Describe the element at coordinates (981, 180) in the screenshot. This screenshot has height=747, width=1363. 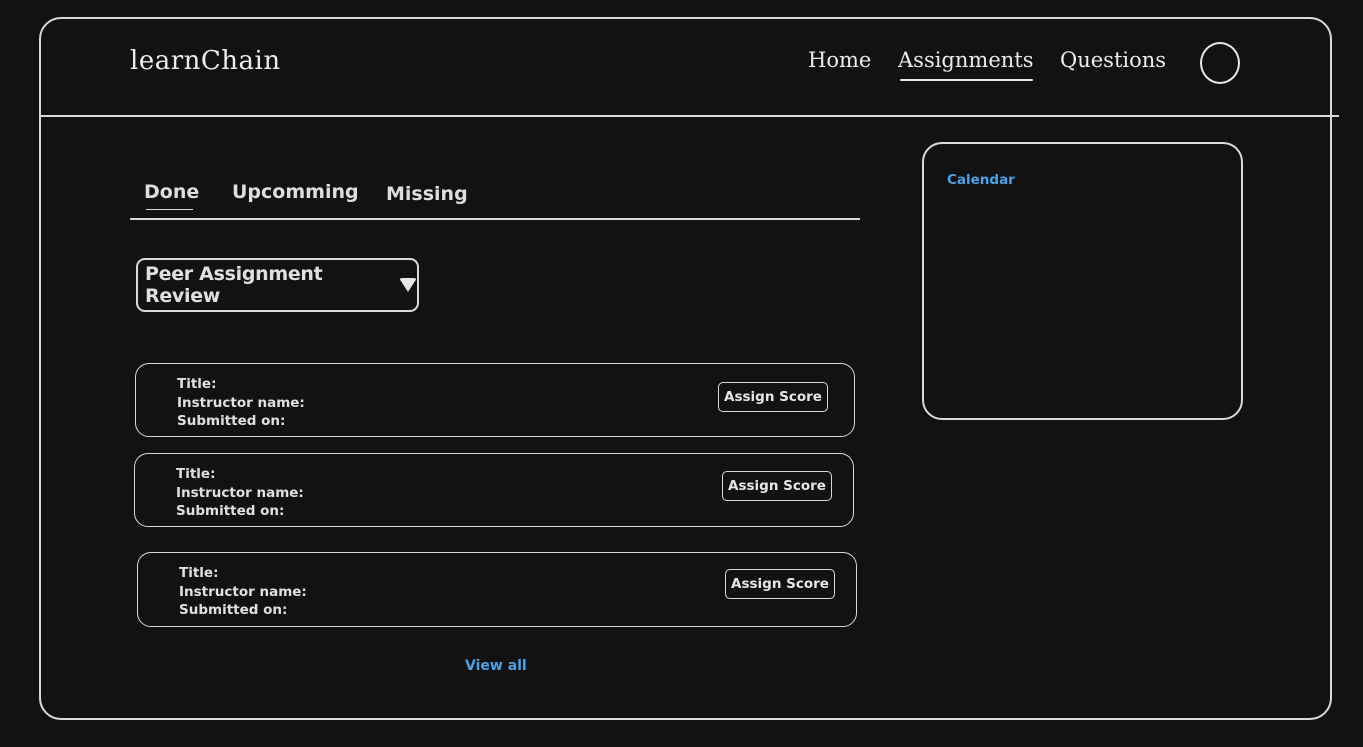
I see `calendar-link: Calendar` at that location.